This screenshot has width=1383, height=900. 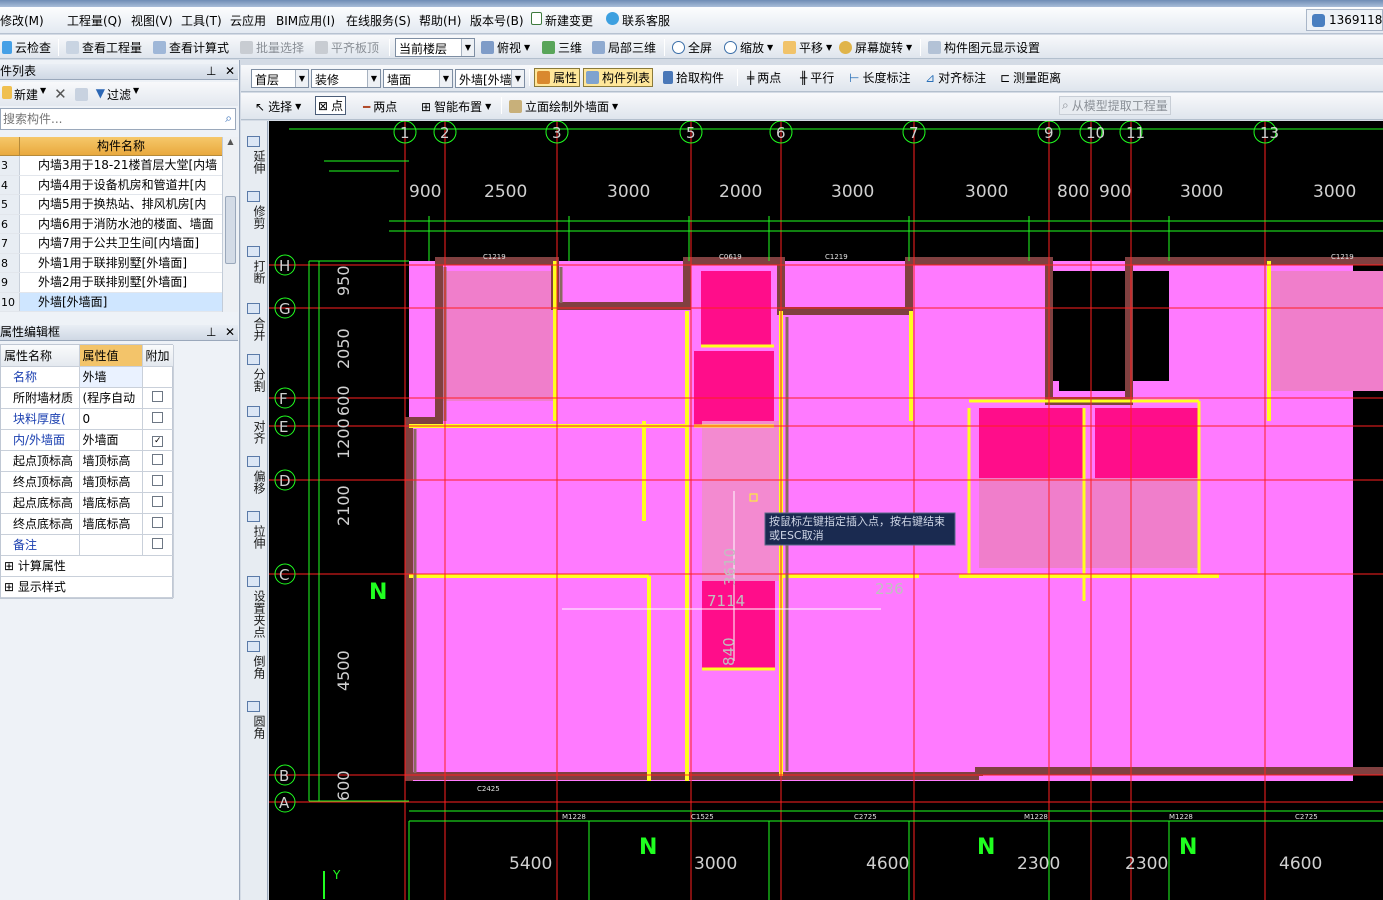 I want to click on component-row: 4 内墙4用于设备机房和管道井[内, so click(x=111, y=185).